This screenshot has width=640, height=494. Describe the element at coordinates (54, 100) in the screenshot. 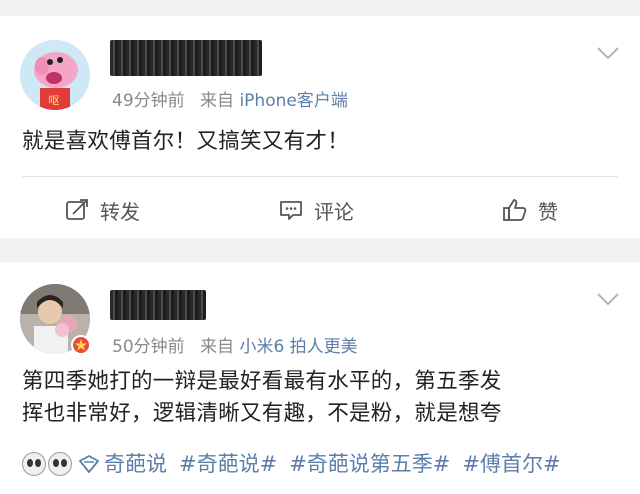

I see `svg-text: 呕` at that location.